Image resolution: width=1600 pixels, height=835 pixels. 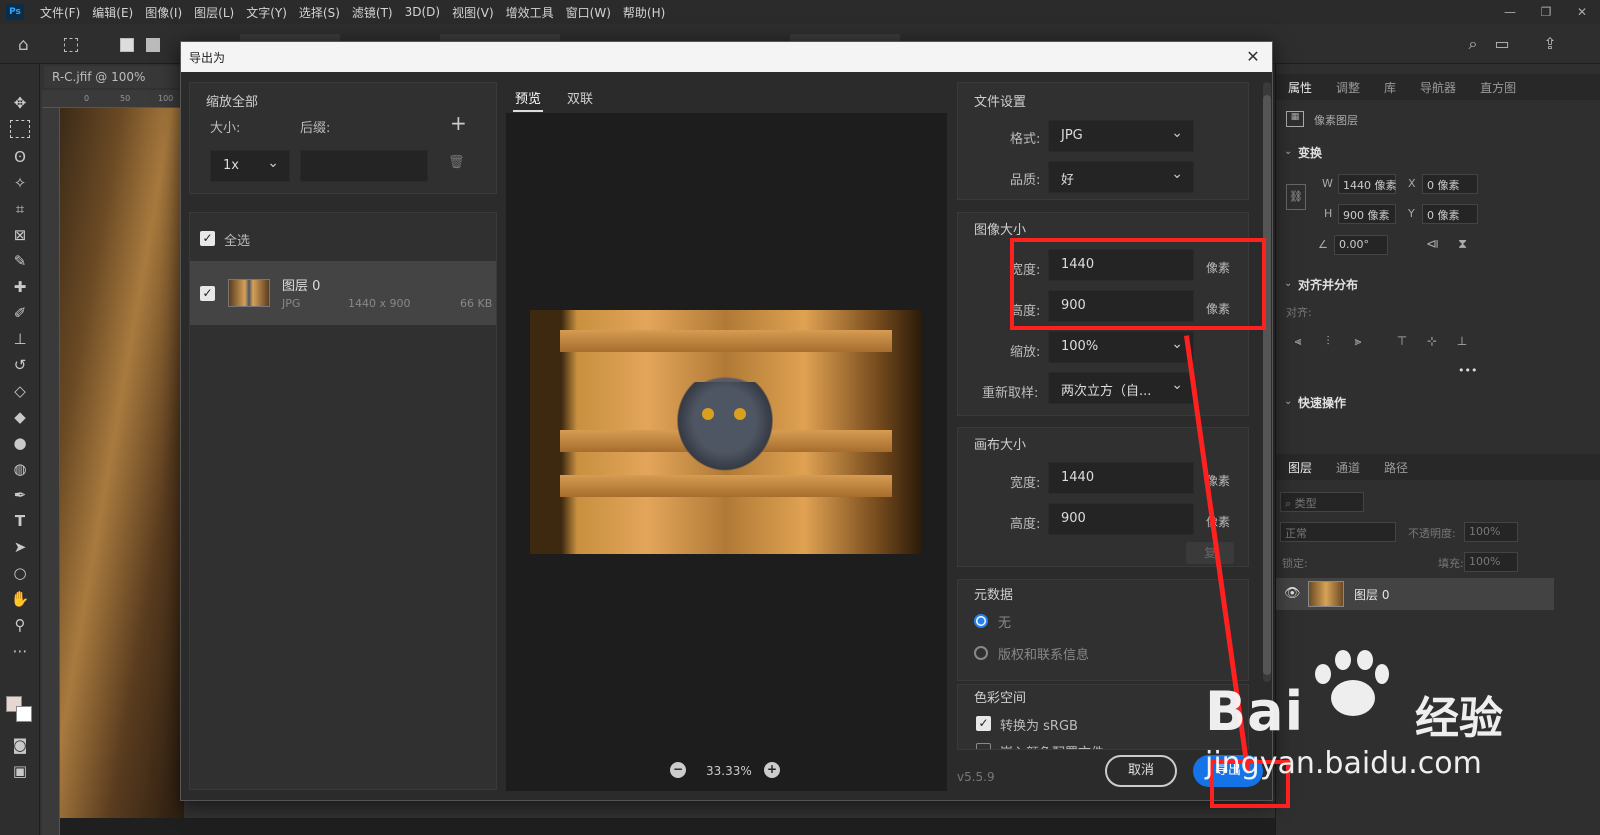 What do you see at coordinates (207, 238) in the screenshot?
I see `select-all-checkbox: ✓` at bounding box center [207, 238].